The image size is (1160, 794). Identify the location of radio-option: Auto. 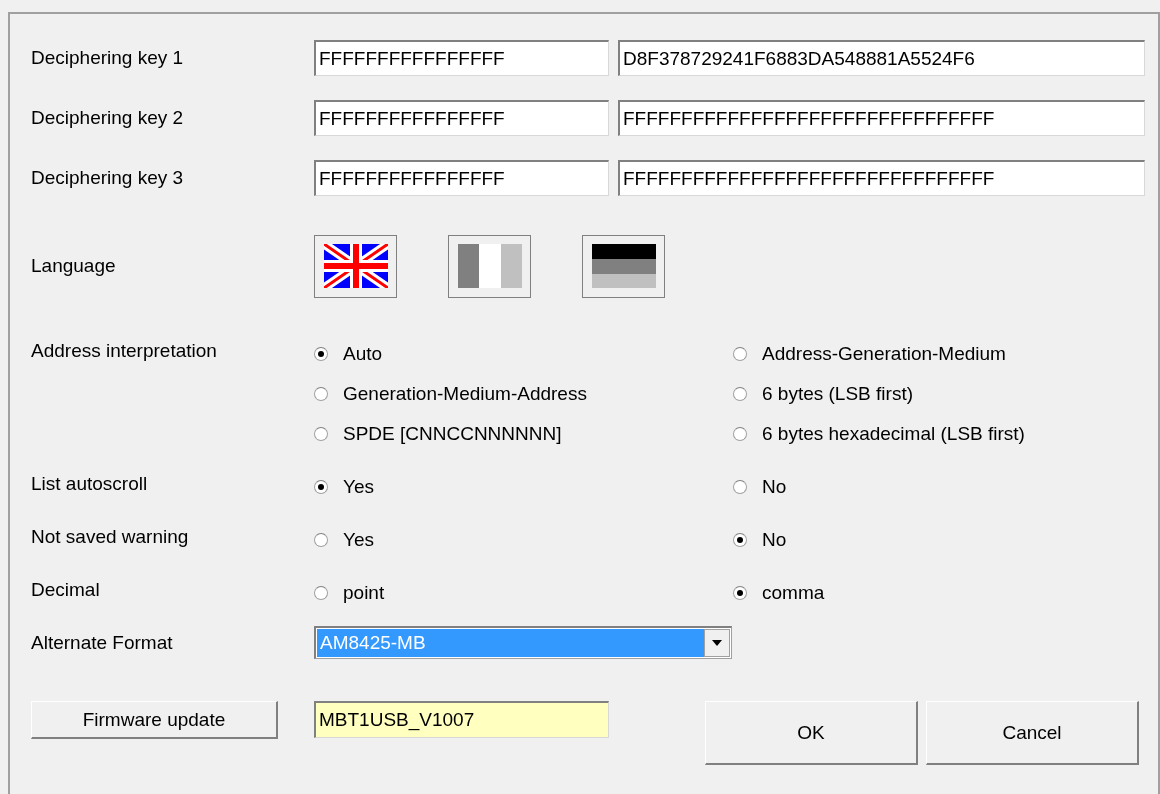
(523, 353).